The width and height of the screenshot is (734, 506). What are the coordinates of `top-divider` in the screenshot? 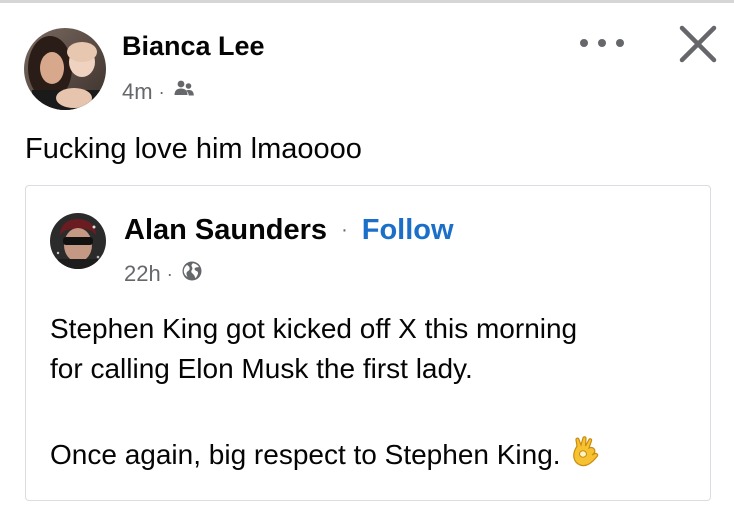 It's located at (367, 1).